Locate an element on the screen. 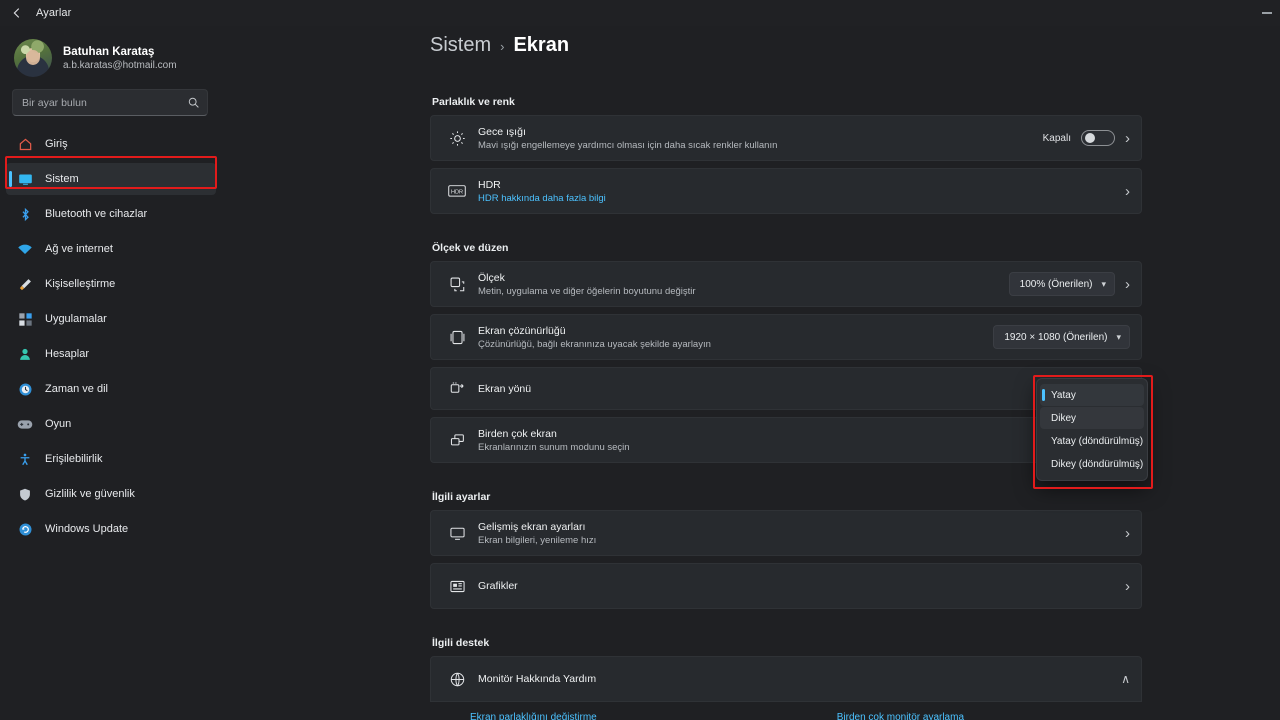 The image size is (1280, 720). home-icon is located at coordinates (25, 144).